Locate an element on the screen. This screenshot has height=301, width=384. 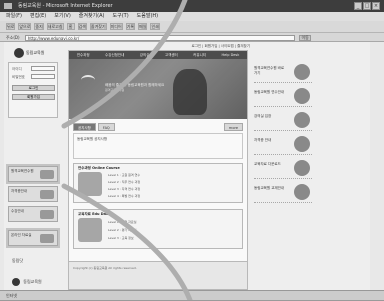
tab-faq: FAQ is located at coordinates (106, 127).